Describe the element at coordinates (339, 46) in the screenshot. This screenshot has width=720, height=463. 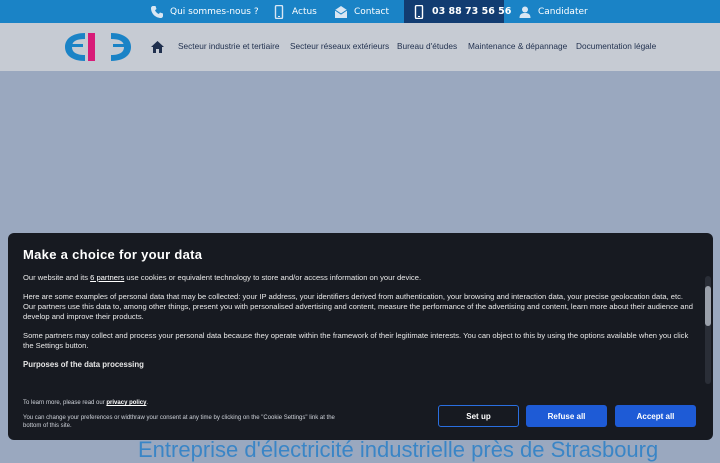
I see `nav-item-networks: Secteur réseaux extérieurs` at that location.